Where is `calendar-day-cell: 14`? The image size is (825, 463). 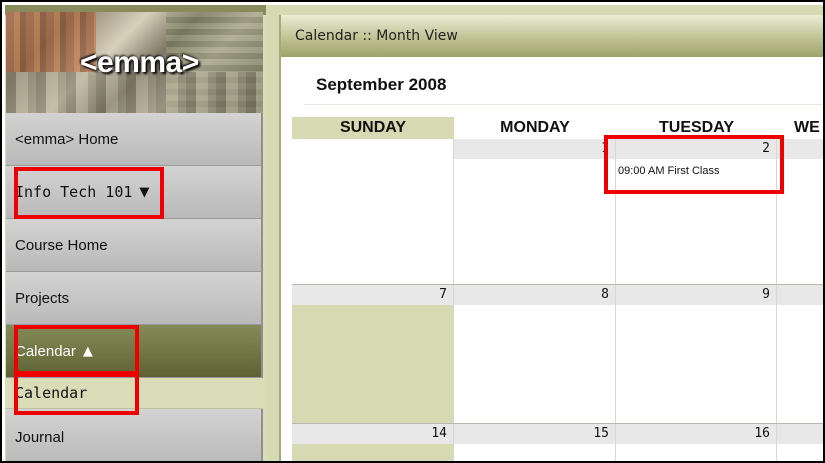 calendar-day-cell: 14 is located at coordinates (373, 442).